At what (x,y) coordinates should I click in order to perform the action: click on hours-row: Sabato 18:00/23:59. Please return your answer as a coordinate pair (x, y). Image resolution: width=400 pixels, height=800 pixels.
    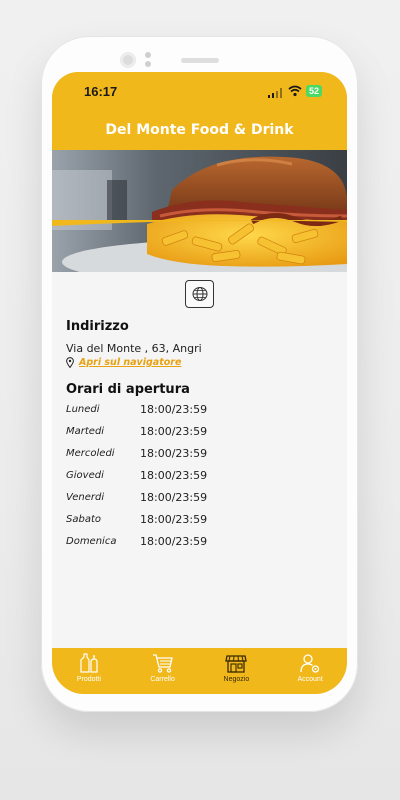
    Looking at the image, I should click on (196, 524).